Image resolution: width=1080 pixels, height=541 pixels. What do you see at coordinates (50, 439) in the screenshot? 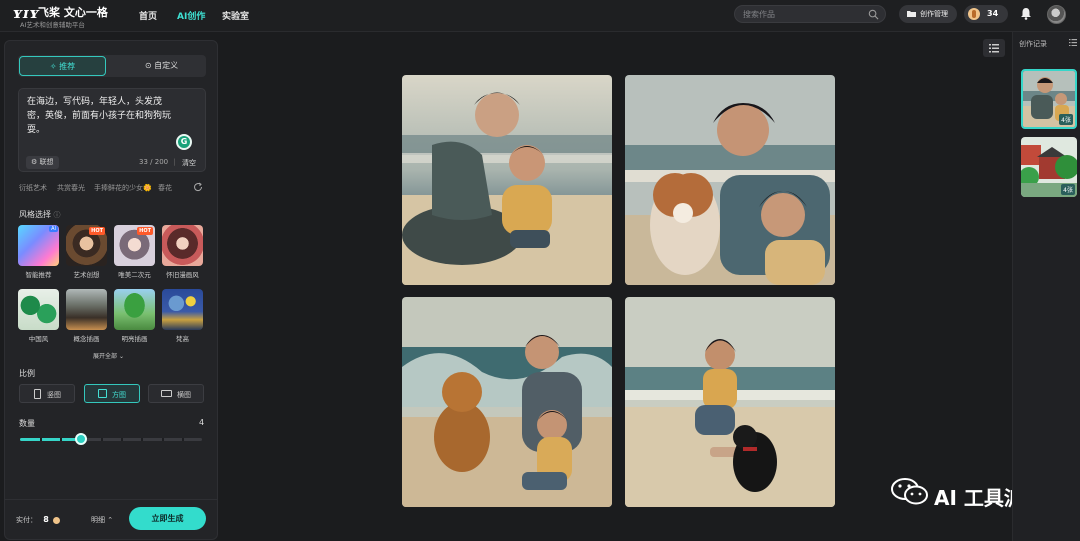
I see `slider-fill` at bounding box center [50, 439].